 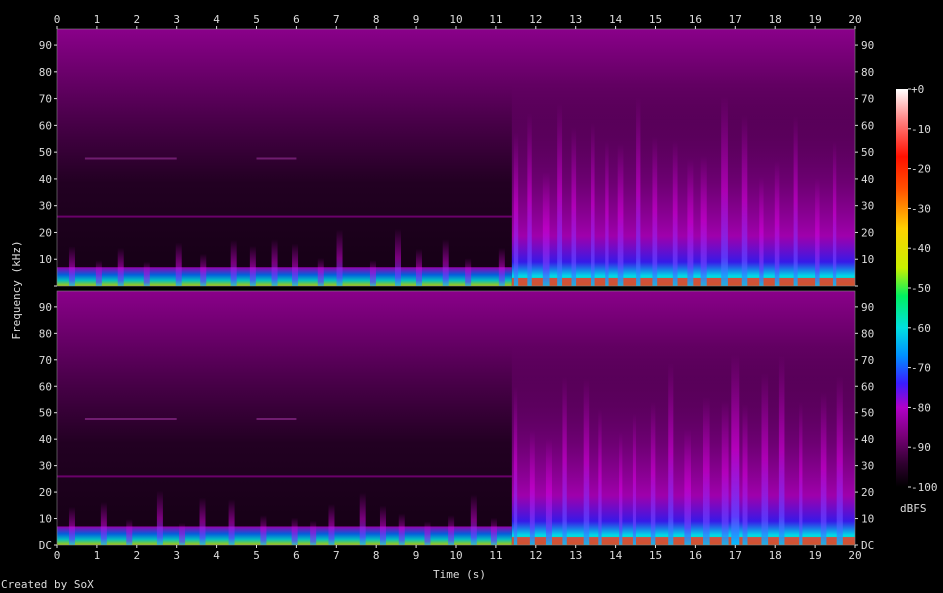 What do you see at coordinates (136, 19) in the screenshot?
I see `x-tick-label-top: 2` at bounding box center [136, 19].